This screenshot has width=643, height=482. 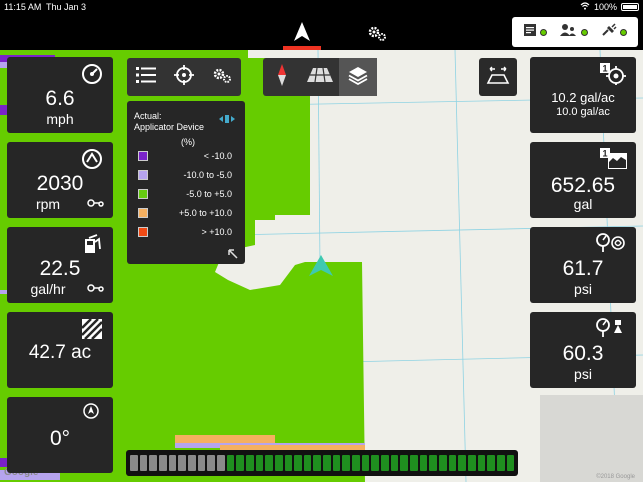 What do you see at coordinates (205, 213) in the screenshot?
I see `legend-label: +5.0 to +10.0` at bounding box center [205, 213].